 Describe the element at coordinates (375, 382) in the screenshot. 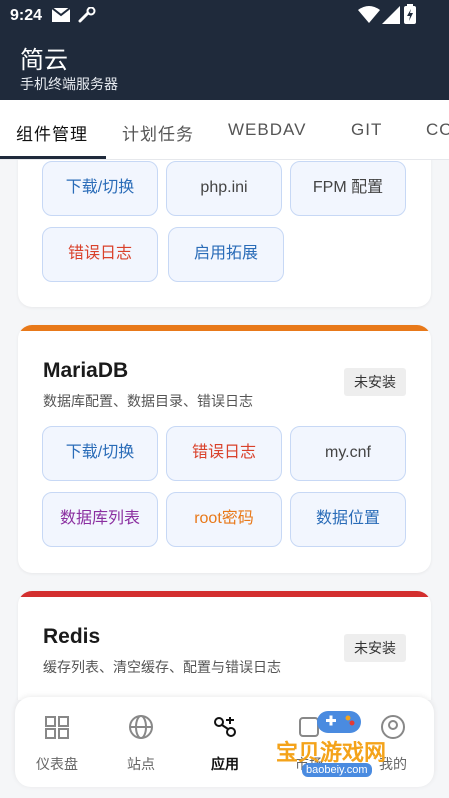

I see `mariadb-status-badge: 未安装` at that location.